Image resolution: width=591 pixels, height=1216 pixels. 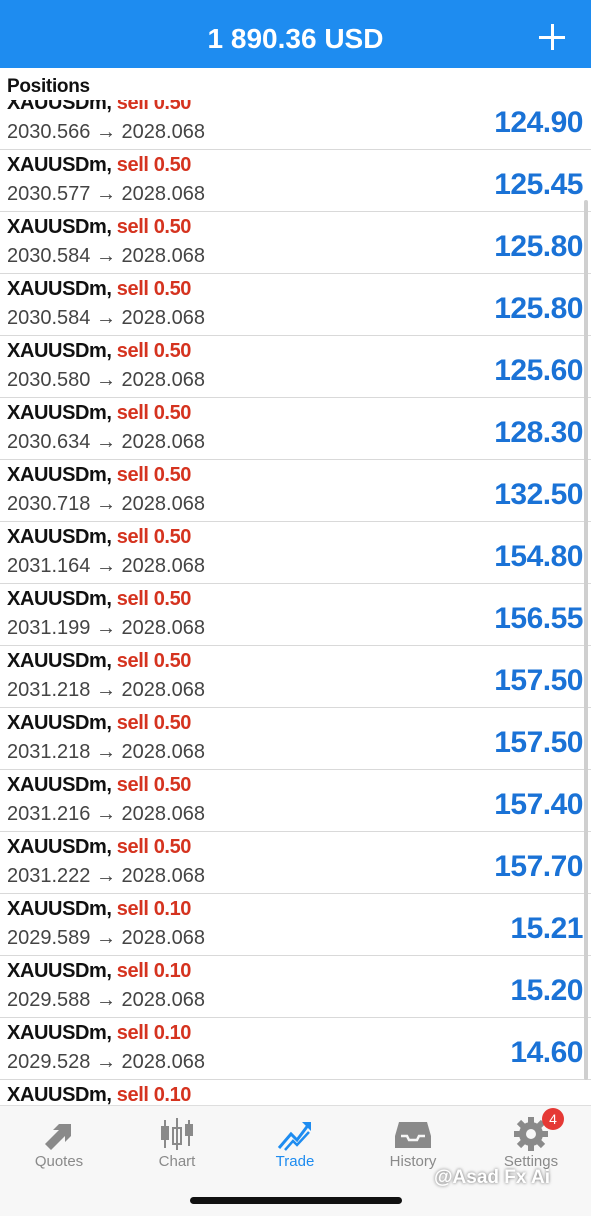 I want to click on position-profit: 15.21, so click(x=546, y=928).